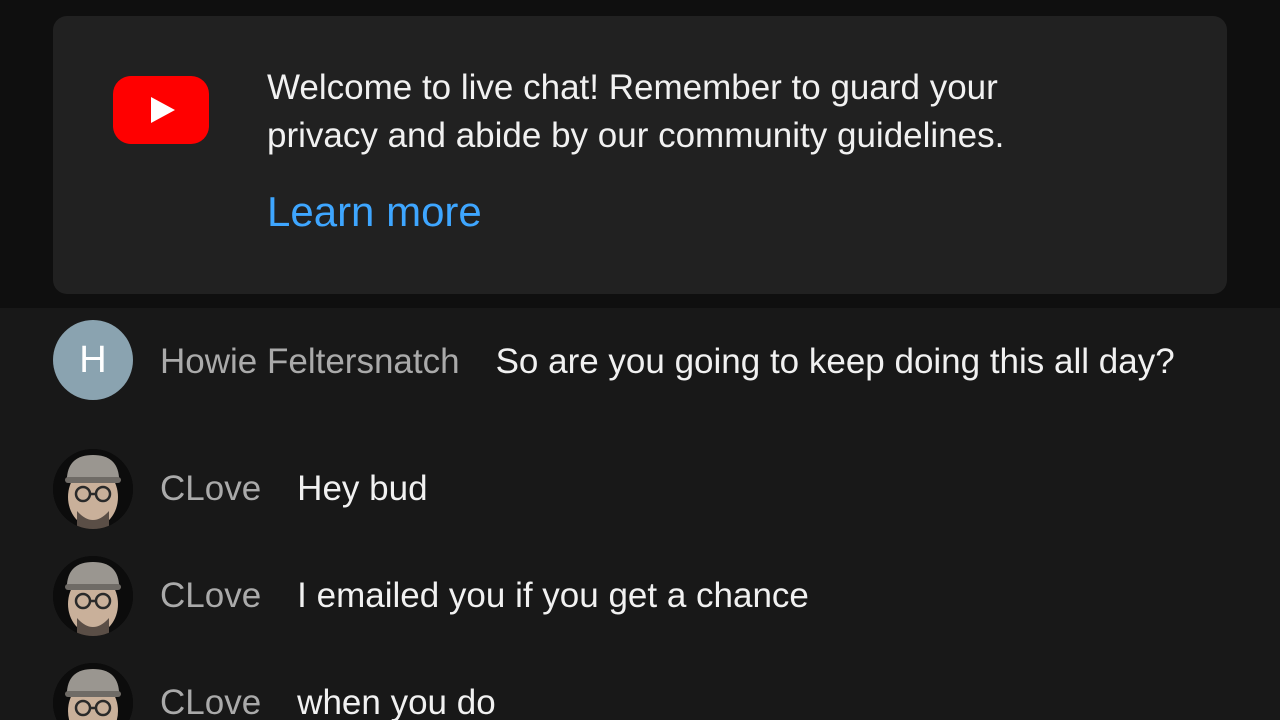 The image size is (1280, 720). What do you see at coordinates (294, 489) in the screenshot?
I see `message-body: CLove Hey bud` at bounding box center [294, 489].